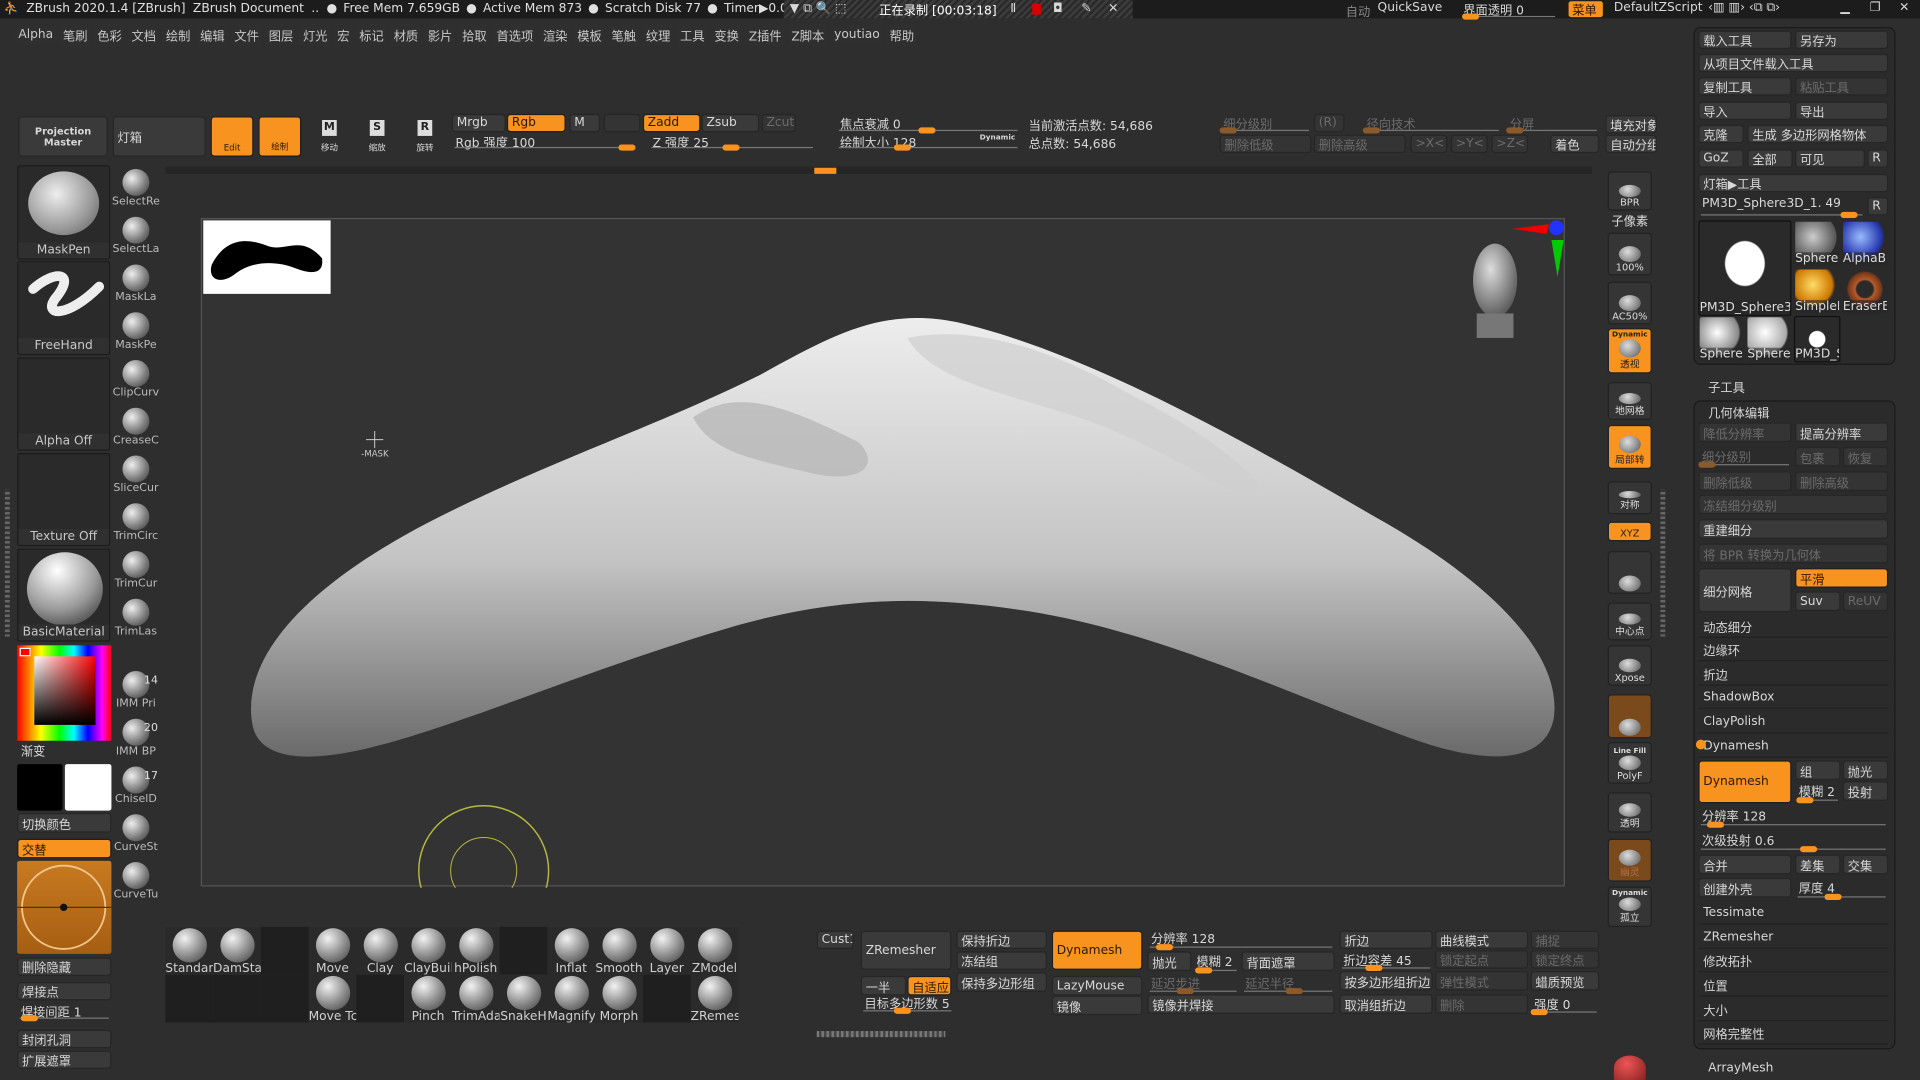 This screenshot has height=1080, width=1920. Describe the element at coordinates (928, 124) in the screenshot. I see `focal-shift-slider: 焦点衰减 0` at that location.